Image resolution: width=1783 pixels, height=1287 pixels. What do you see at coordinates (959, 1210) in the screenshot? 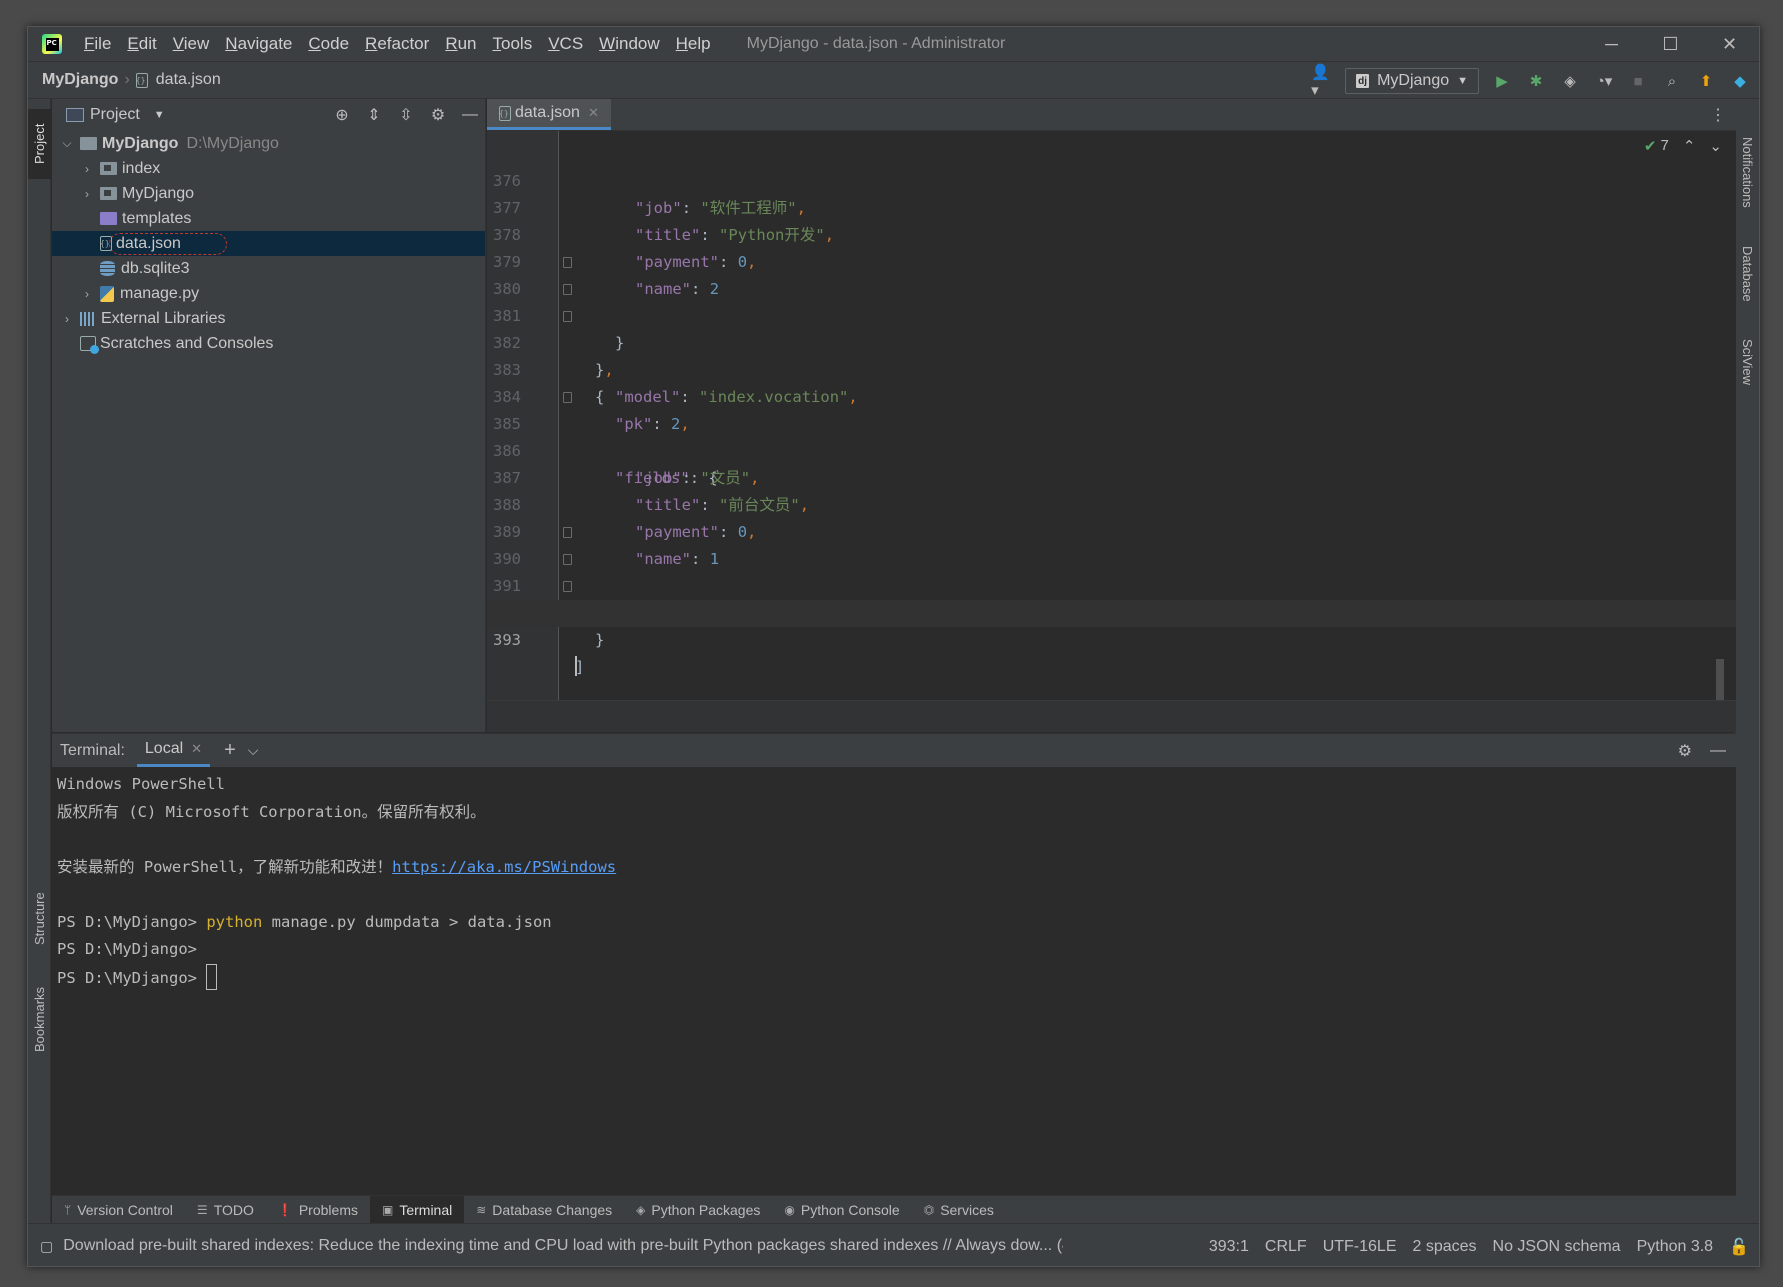
I see `toolwindow-services: ⏣ Services` at bounding box center [959, 1210].